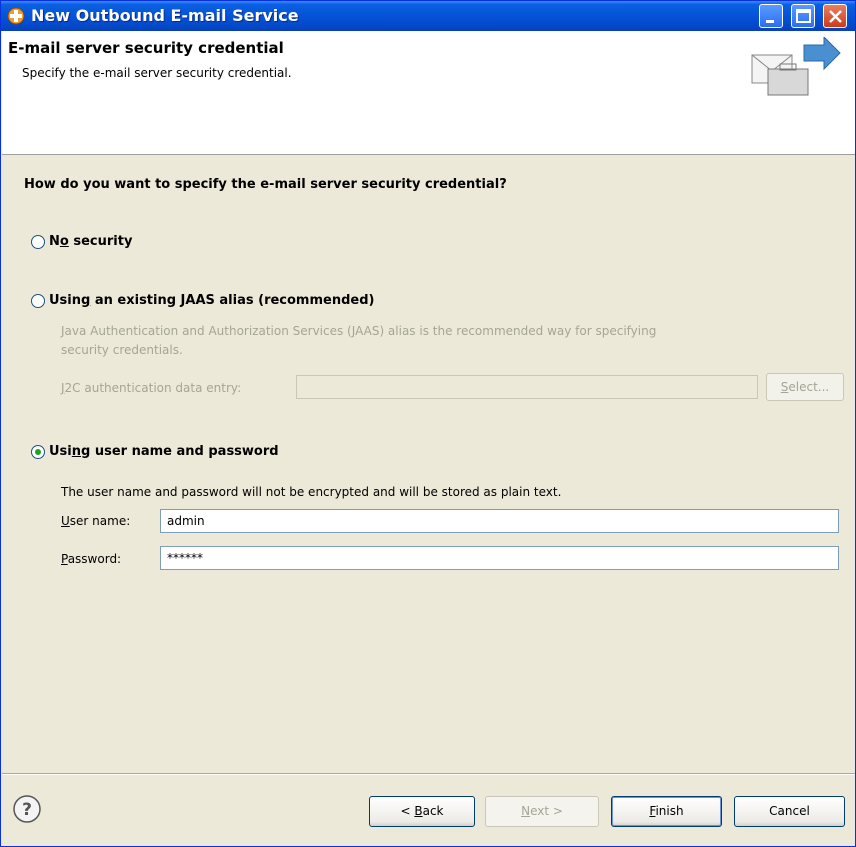 The image size is (856, 847). I want to click on username-label: User name:, so click(96, 521).